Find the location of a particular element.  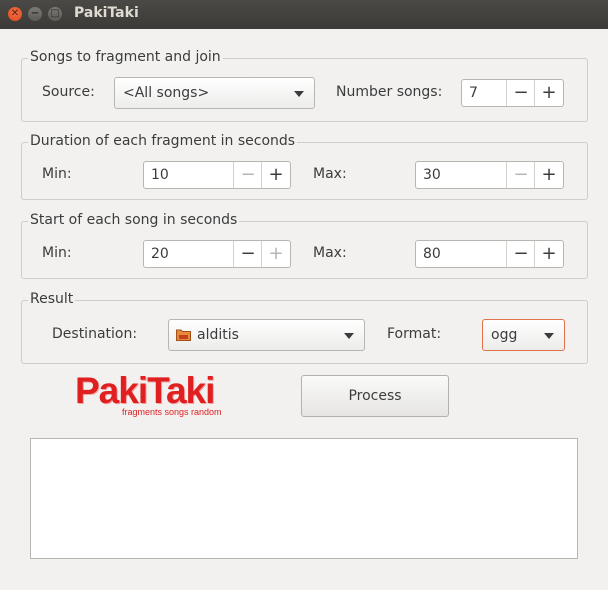

source-label: Source: is located at coordinates (68, 92).